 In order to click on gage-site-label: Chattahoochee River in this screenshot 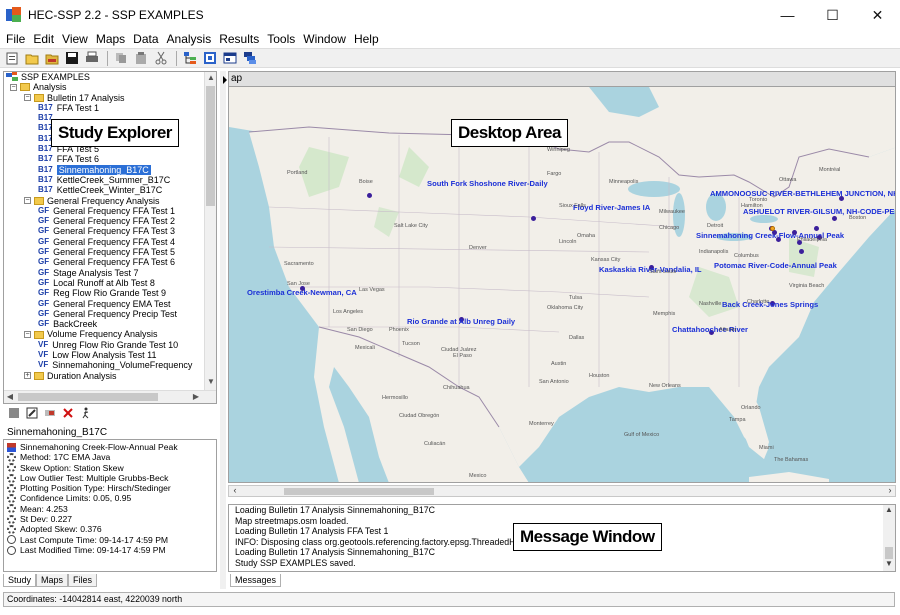, I will do `click(710, 329)`.